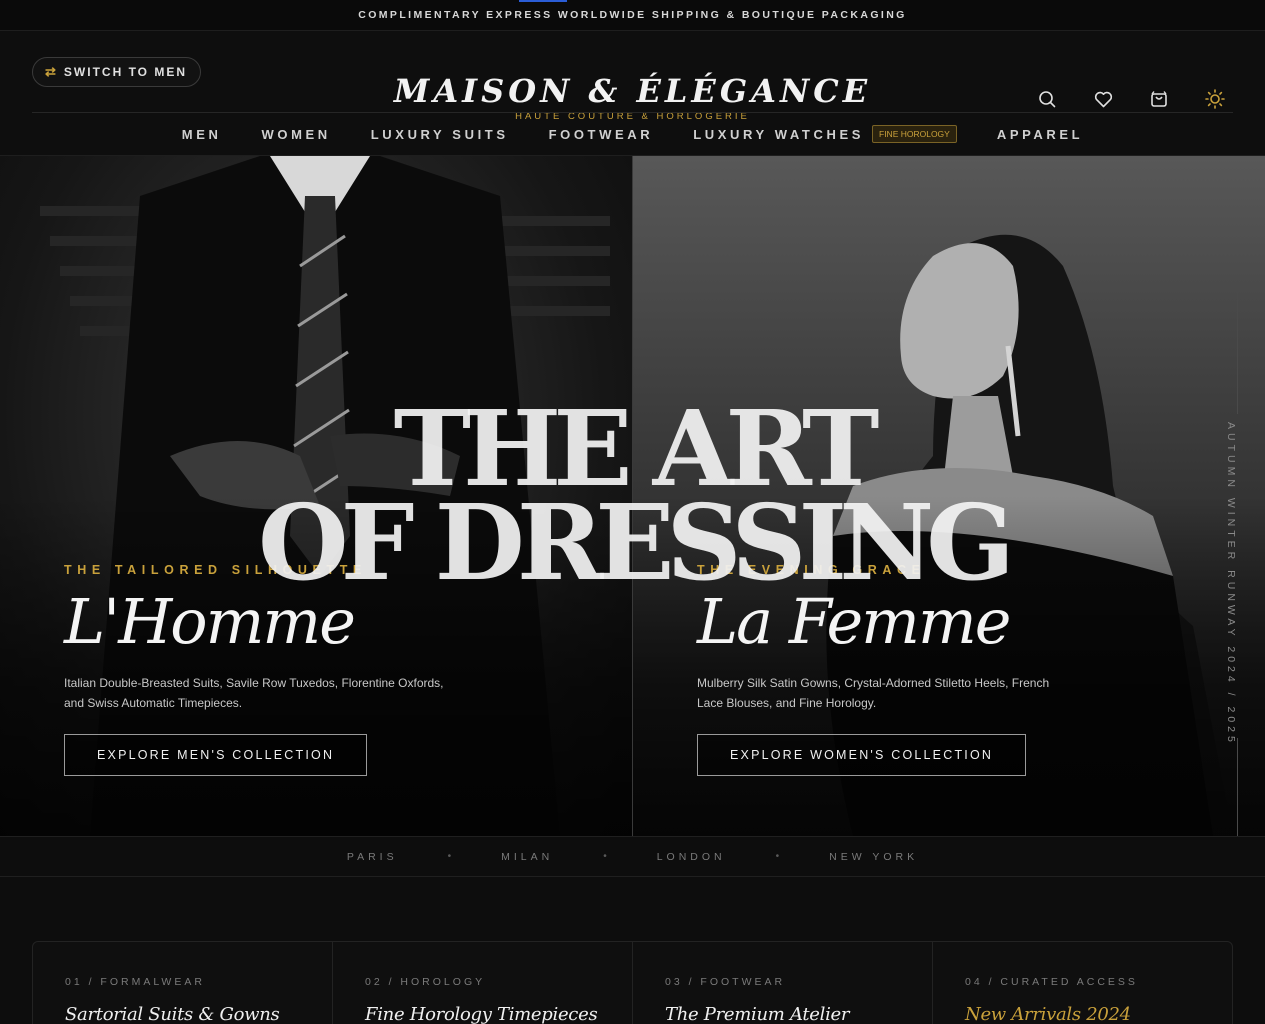 The width and height of the screenshot is (1265, 1024). What do you see at coordinates (632, 112) in the screenshot?
I see `header-divider` at bounding box center [632, 112].